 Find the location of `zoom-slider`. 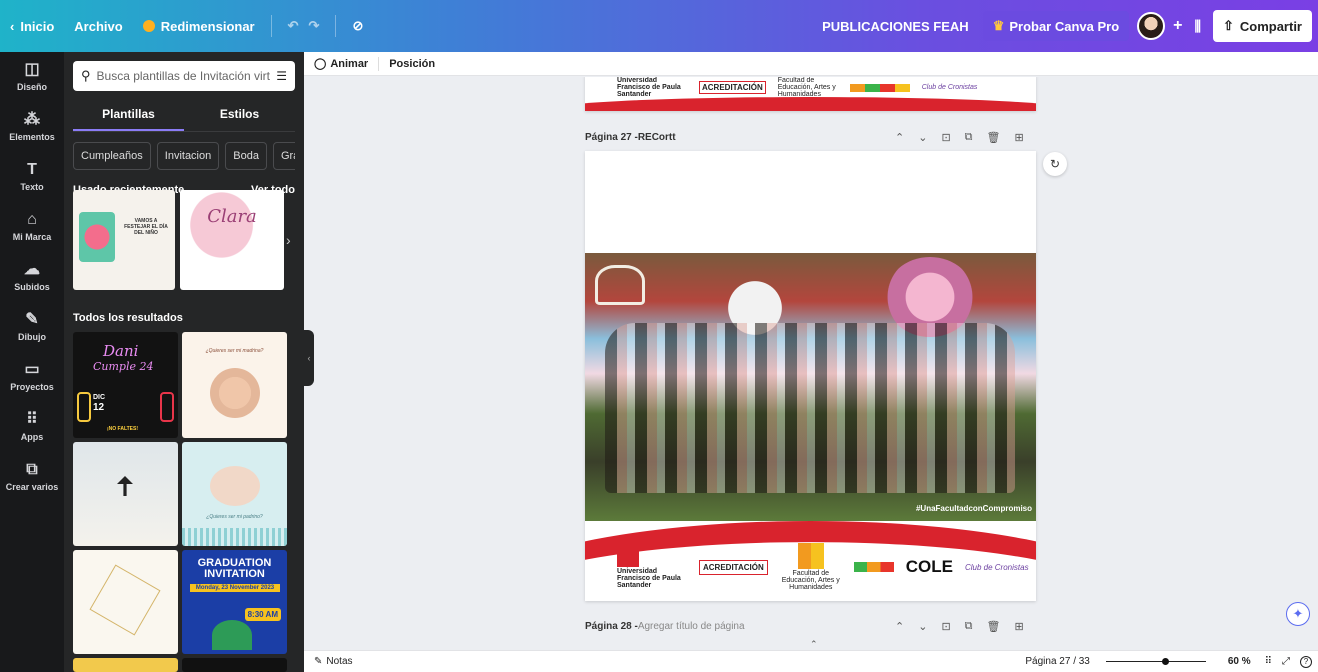

zoom-slider is located at coordinates (1155, 661).